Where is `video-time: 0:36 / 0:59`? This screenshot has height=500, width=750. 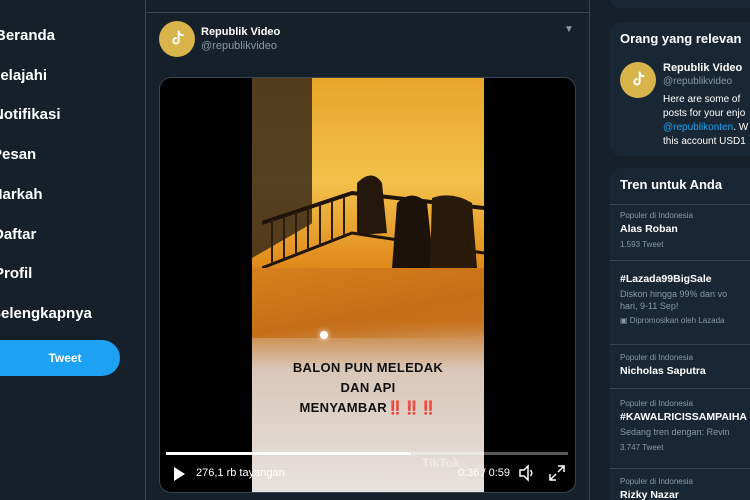
video-time: 0:36 / 0:59 is located at coordinates (484, 473).